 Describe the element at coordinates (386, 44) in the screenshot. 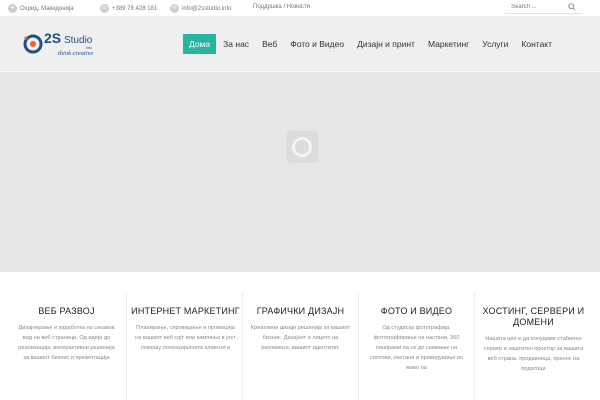

I see `nav-item-design-print: Дизајн и принт` at that location.